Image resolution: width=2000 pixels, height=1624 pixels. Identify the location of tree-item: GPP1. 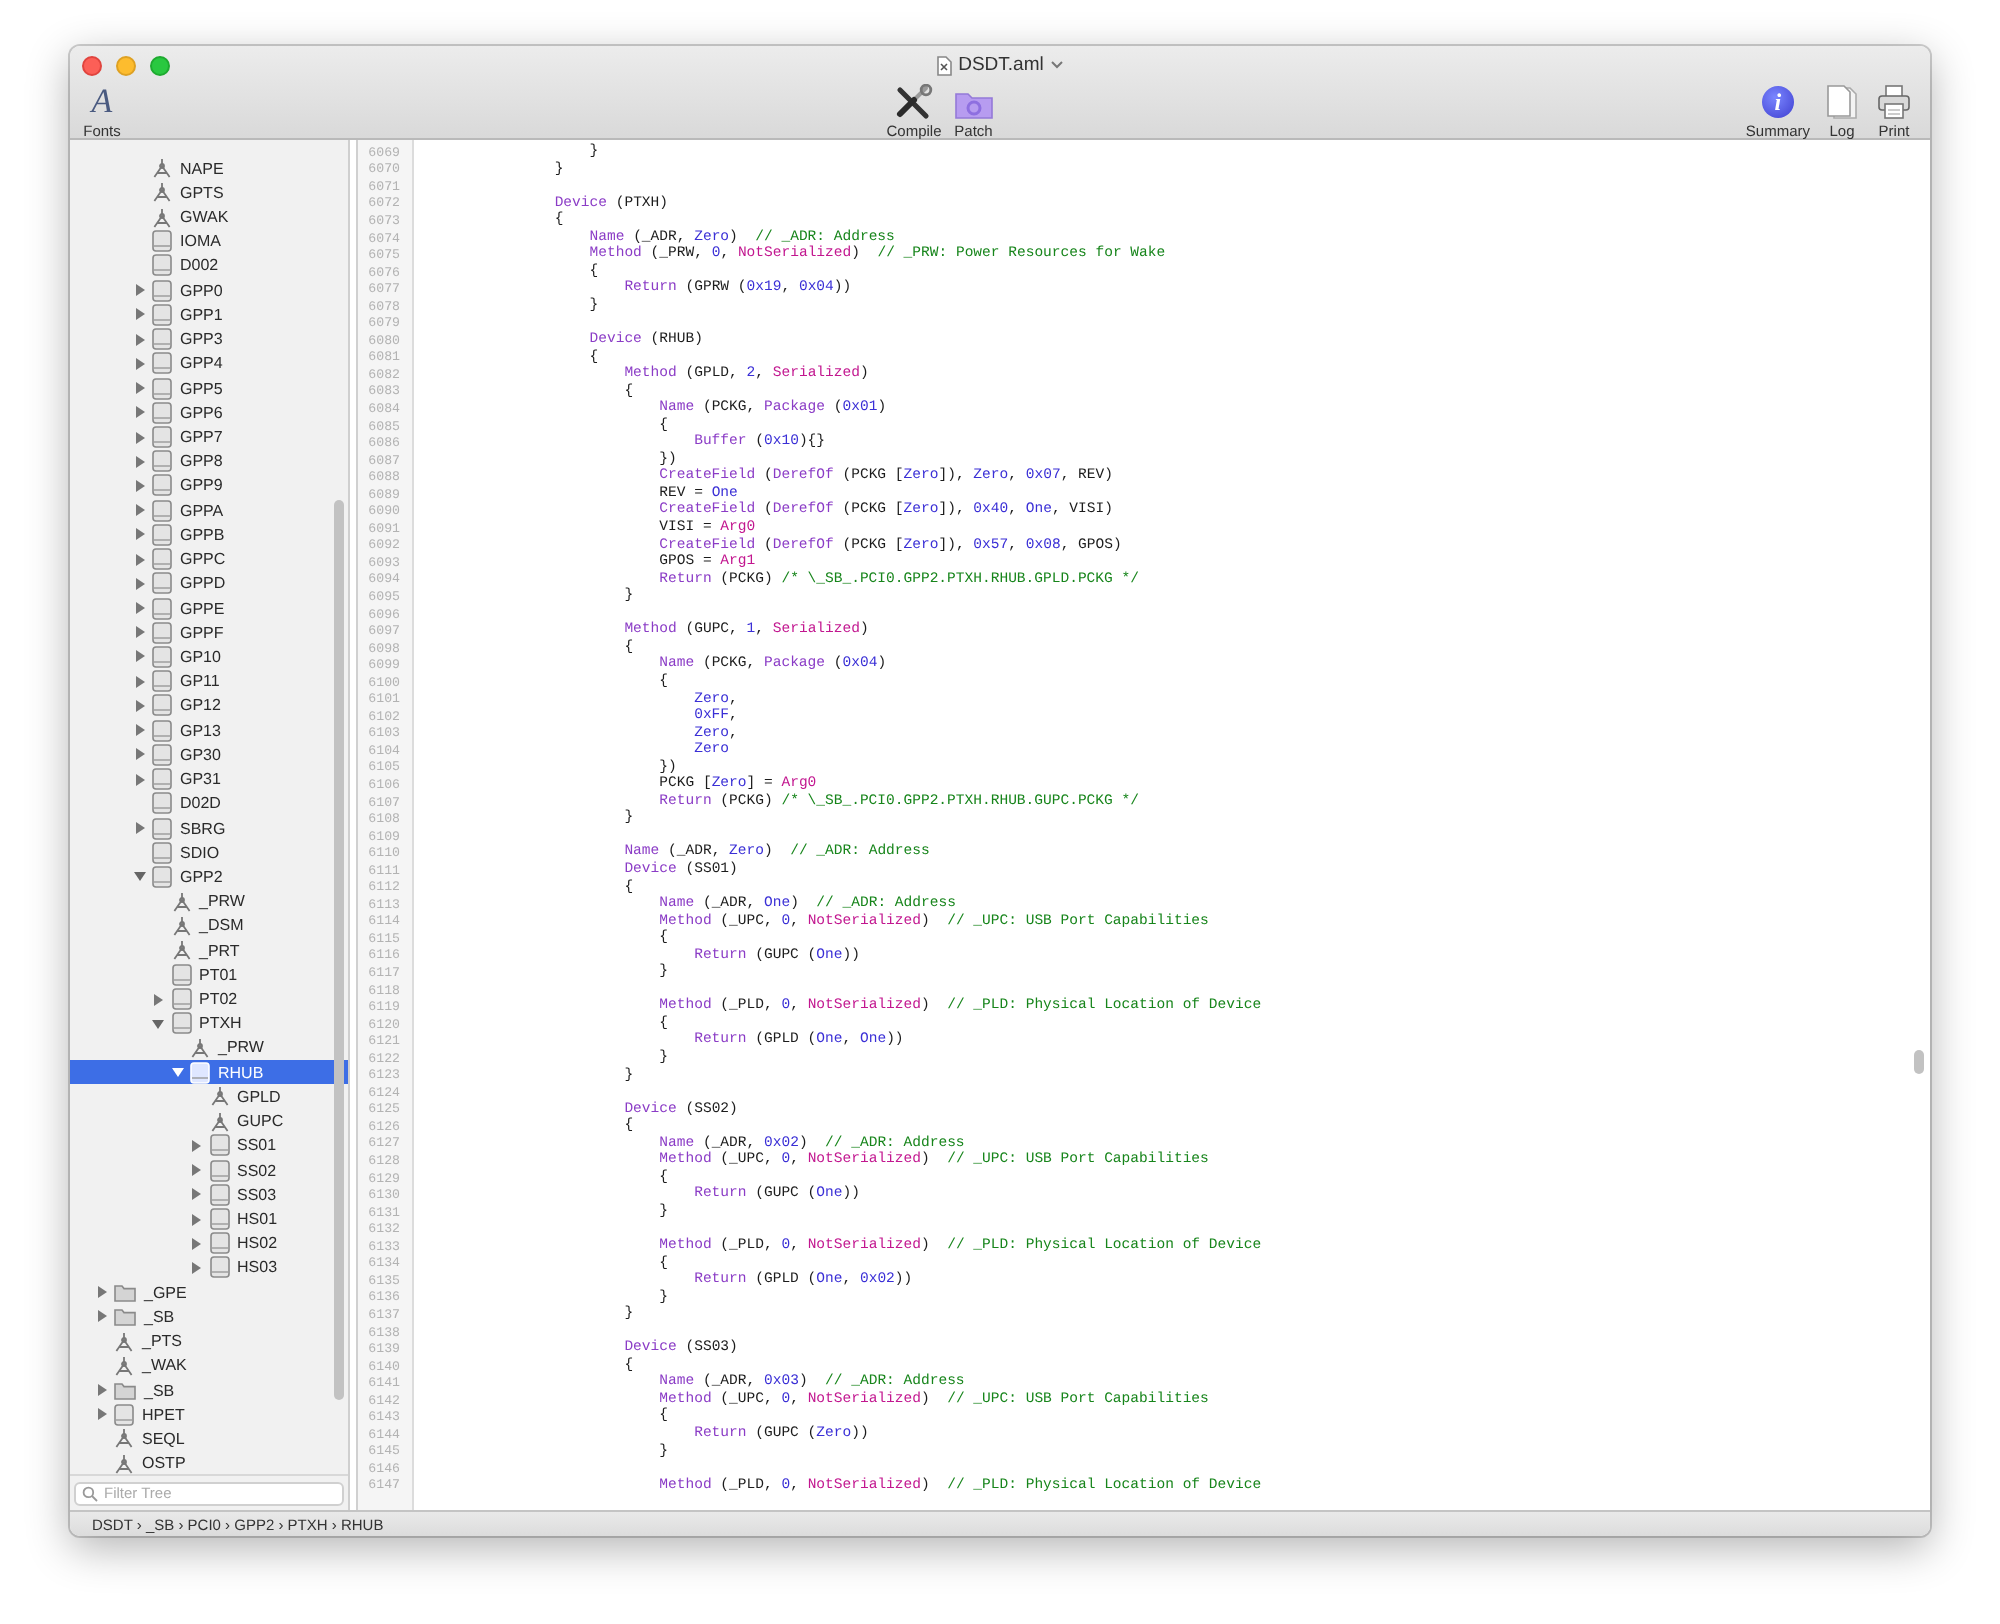
(209, 315).